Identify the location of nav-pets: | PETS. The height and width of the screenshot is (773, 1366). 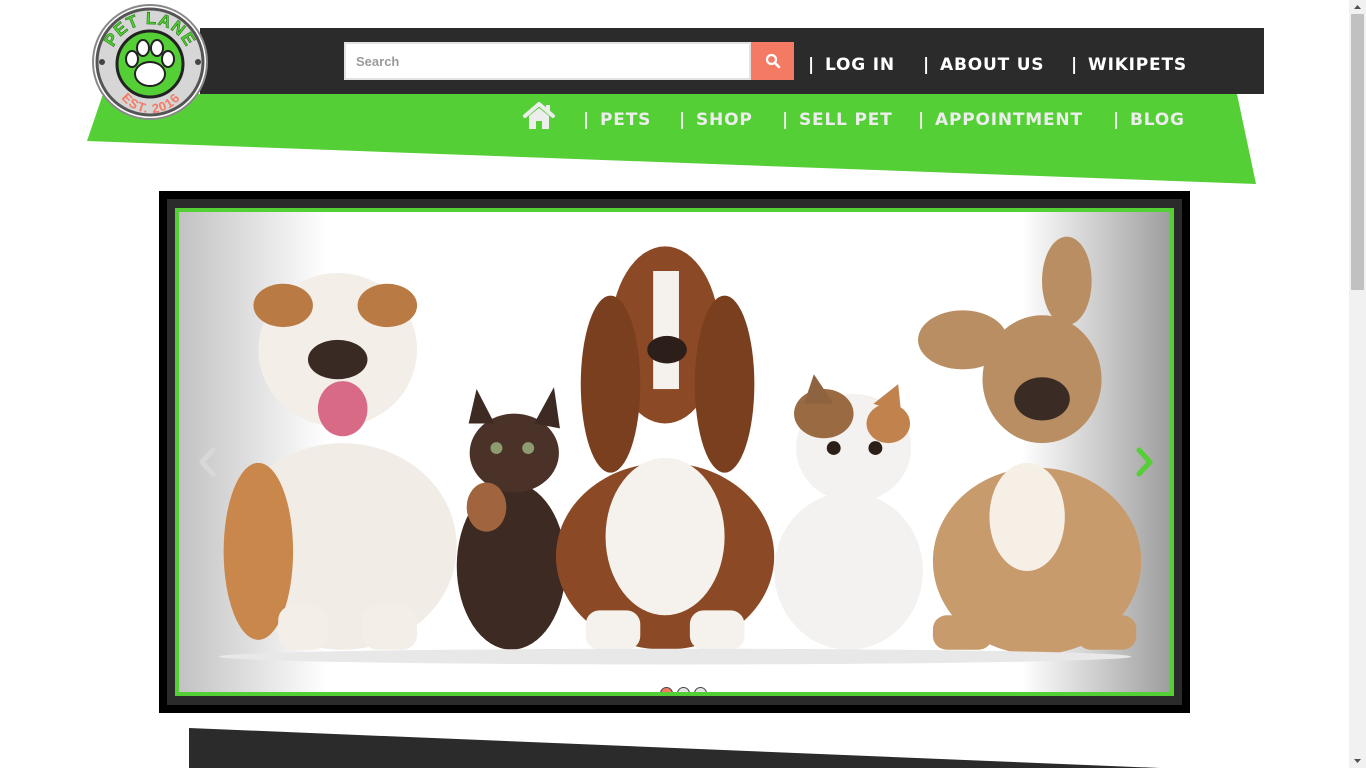
(617, 120).